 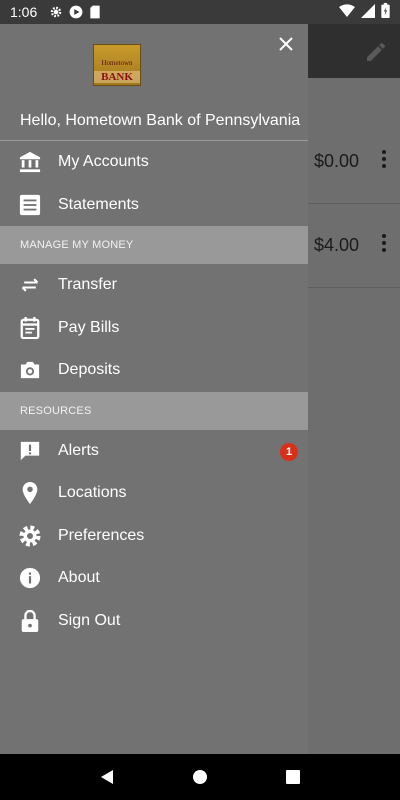 What do you see at coordinates (337, 161) in the screenshot?
I see `account-balance: $0.00` at bounding box center [337, 161].